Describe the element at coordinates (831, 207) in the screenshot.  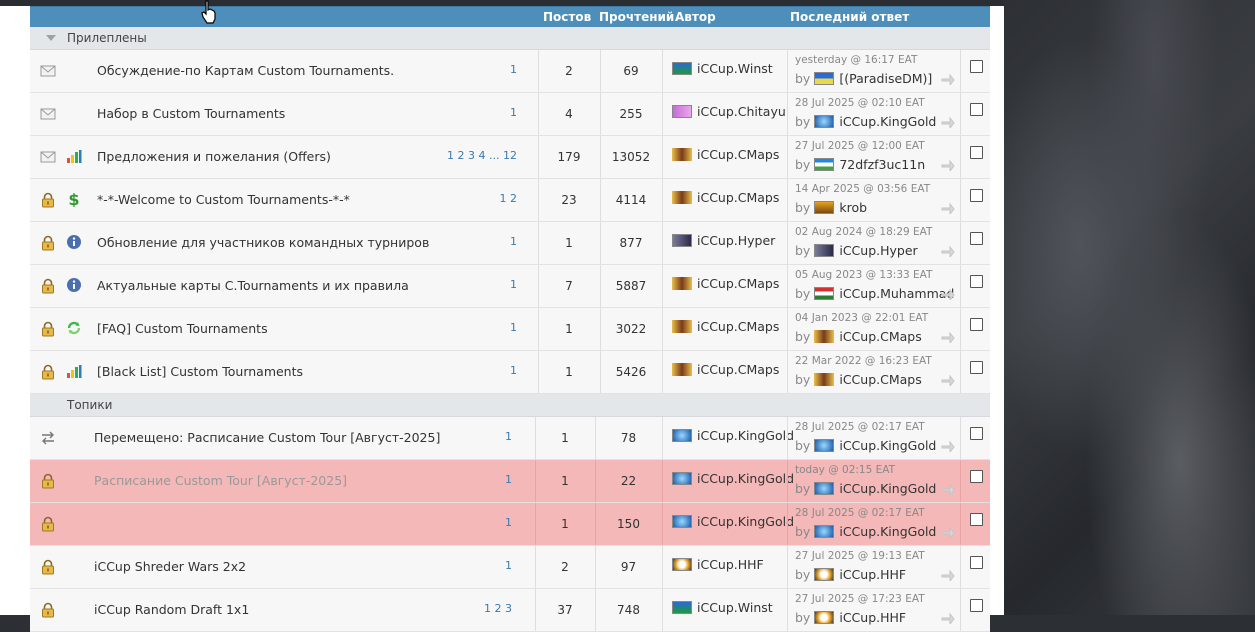
I see `last-reply-user: by krob` at that location.